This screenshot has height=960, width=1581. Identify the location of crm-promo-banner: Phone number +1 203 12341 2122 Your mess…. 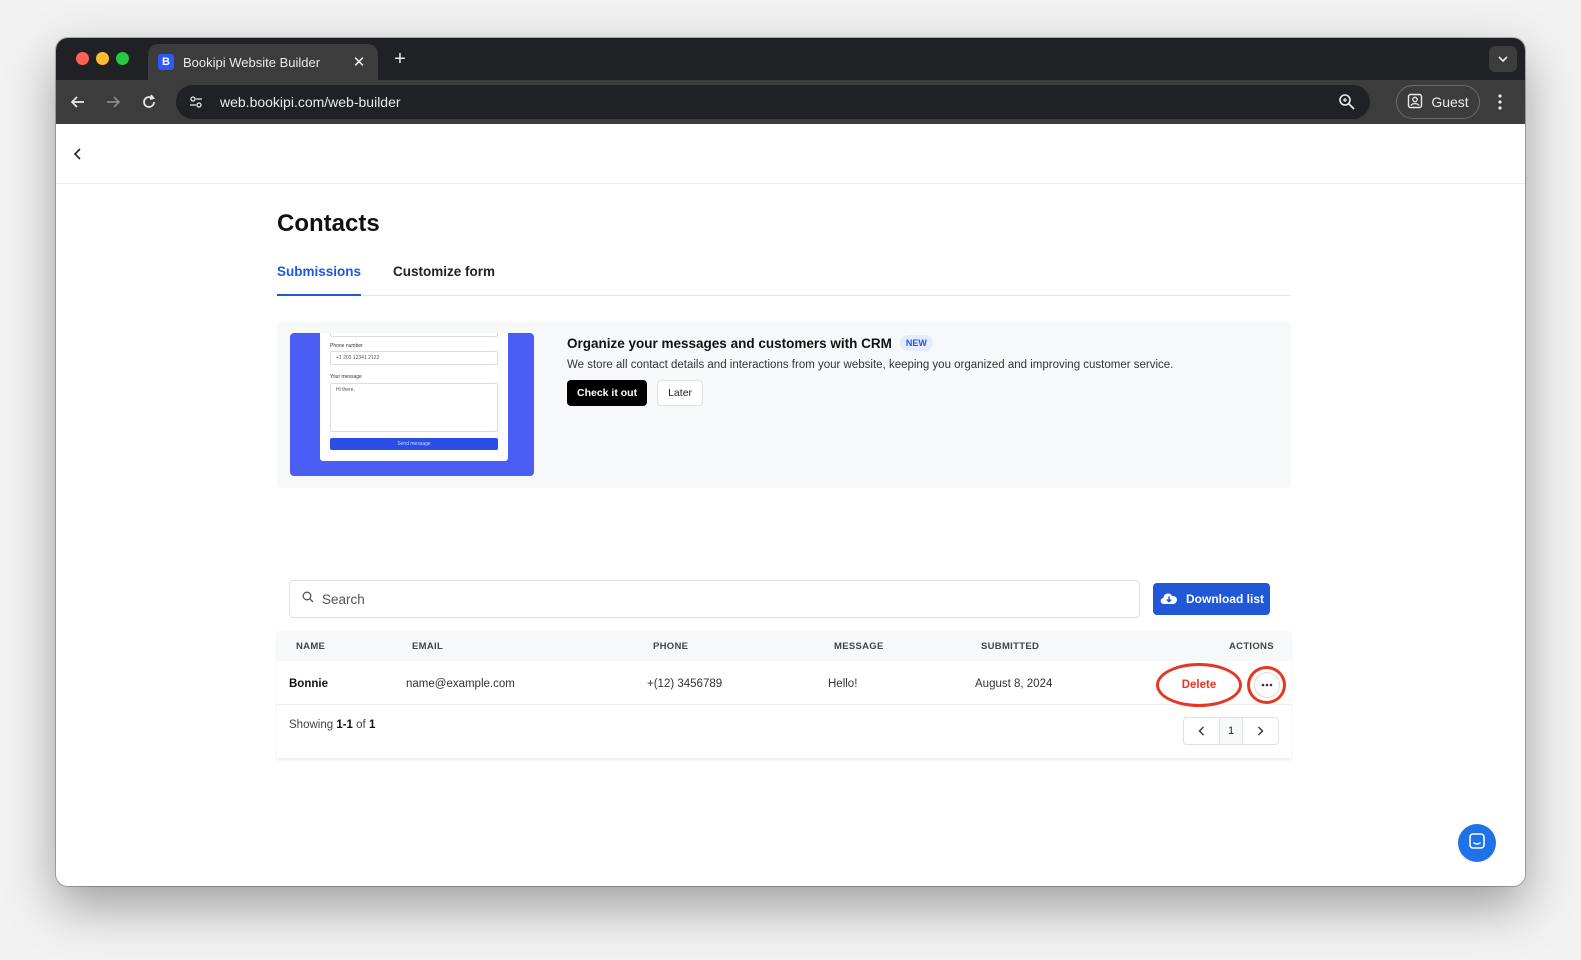
(784, 405).